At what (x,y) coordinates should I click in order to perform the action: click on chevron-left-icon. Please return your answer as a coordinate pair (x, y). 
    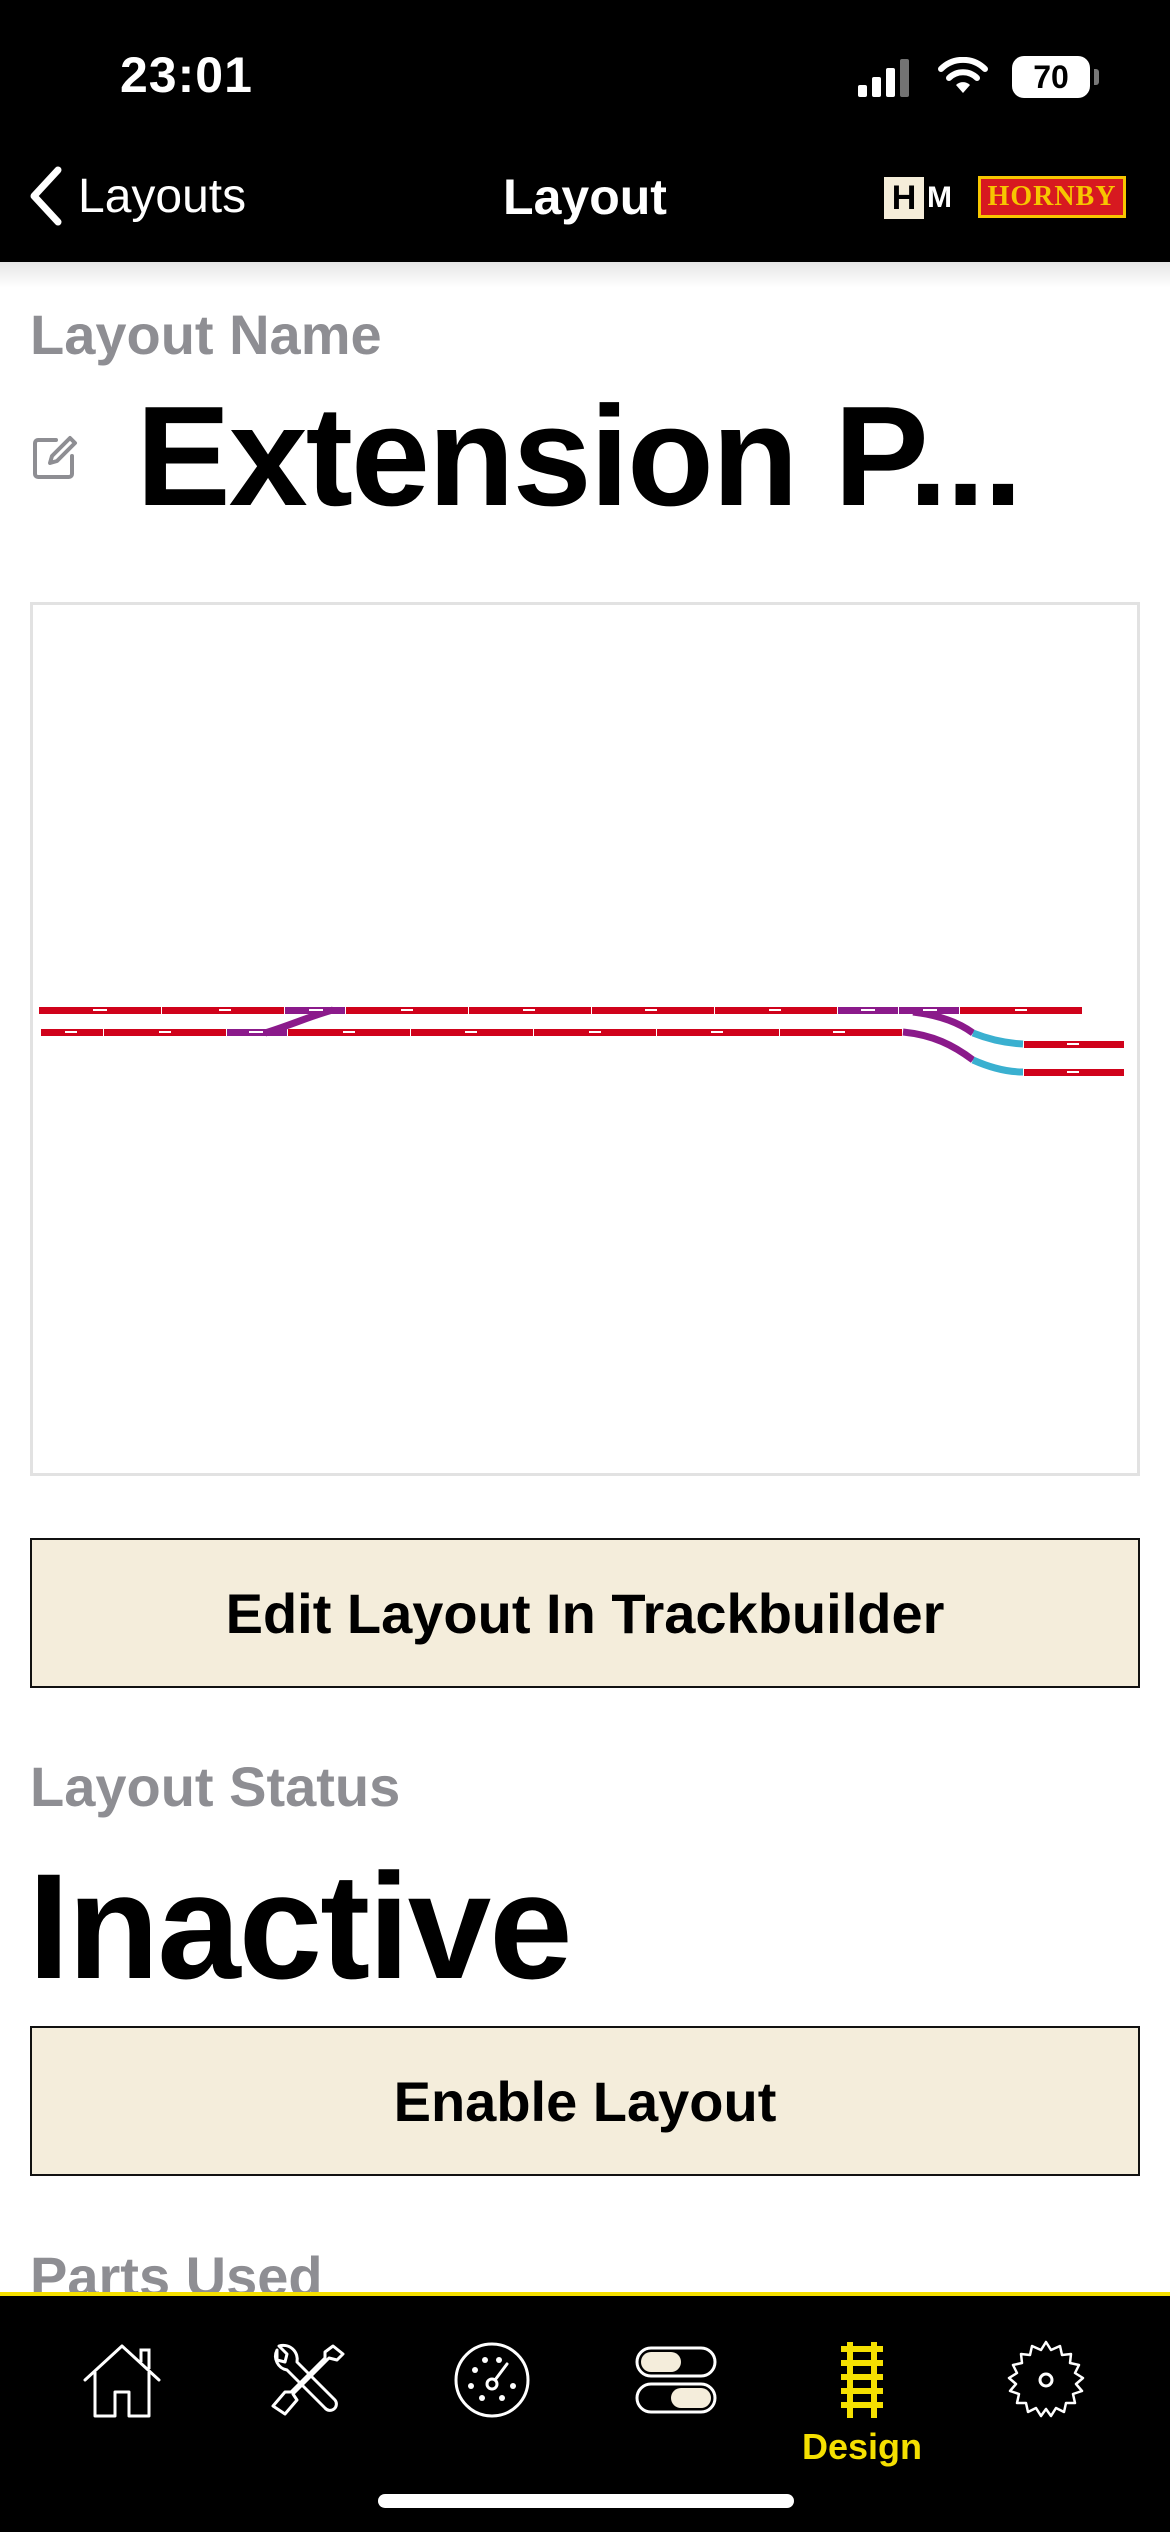
    Looking at the image, I should click on (46, 196).